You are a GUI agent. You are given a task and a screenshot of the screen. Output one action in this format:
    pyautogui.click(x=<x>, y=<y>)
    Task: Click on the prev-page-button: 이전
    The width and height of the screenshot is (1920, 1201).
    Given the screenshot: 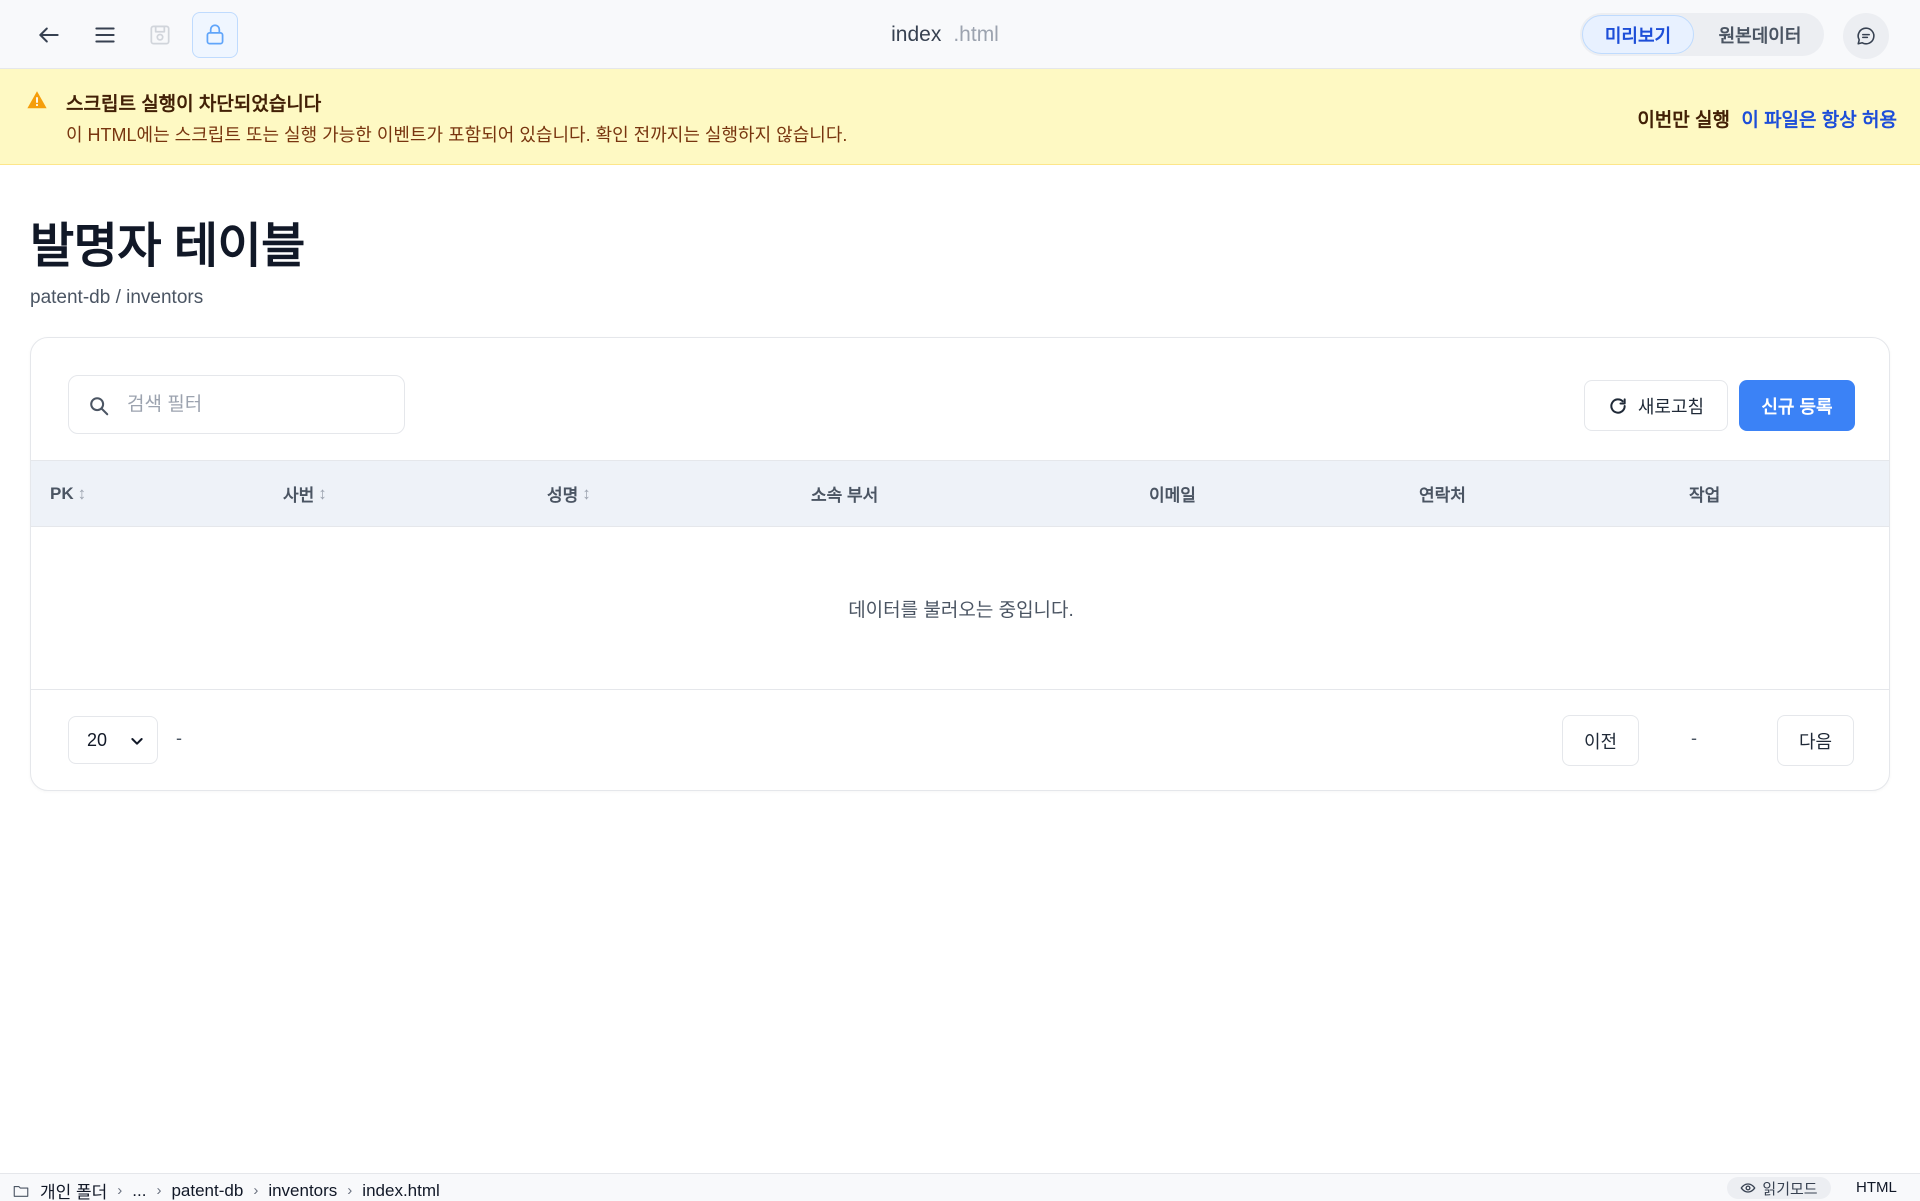 What is the action you would take?
    pyautogui.click(x=1600, y=740)
    